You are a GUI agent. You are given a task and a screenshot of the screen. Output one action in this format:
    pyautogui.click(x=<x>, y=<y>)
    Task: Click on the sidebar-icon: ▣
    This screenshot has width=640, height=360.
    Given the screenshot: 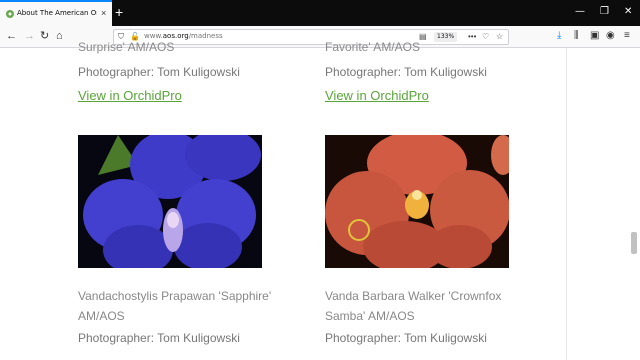 What is the action you would take?
    pyautogui.click(x=594, y=36)
    